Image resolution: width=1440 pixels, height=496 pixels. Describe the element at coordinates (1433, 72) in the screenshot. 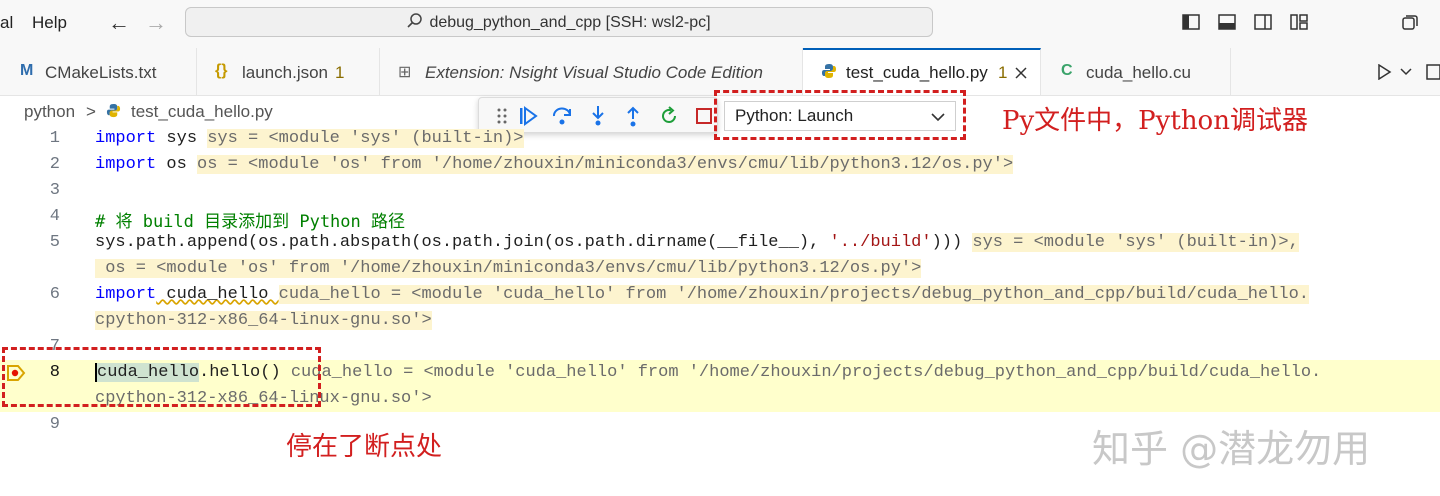

I see `split-editor-icon` at that location.